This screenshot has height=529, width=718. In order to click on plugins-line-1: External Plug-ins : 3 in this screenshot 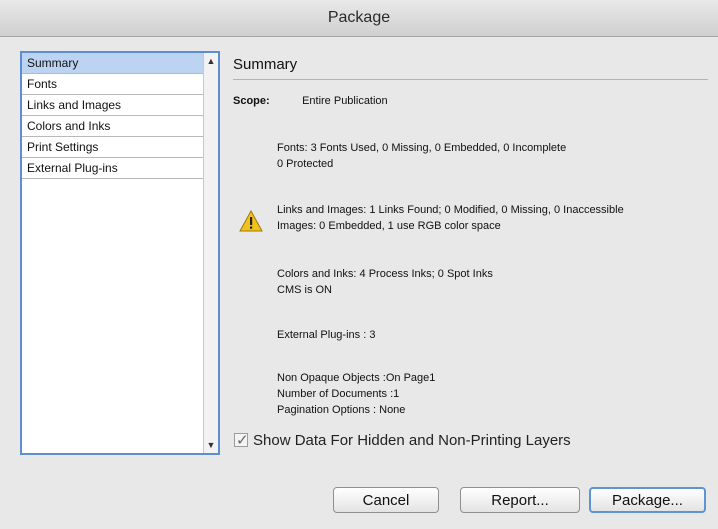, I will do `click(326, 335)`.